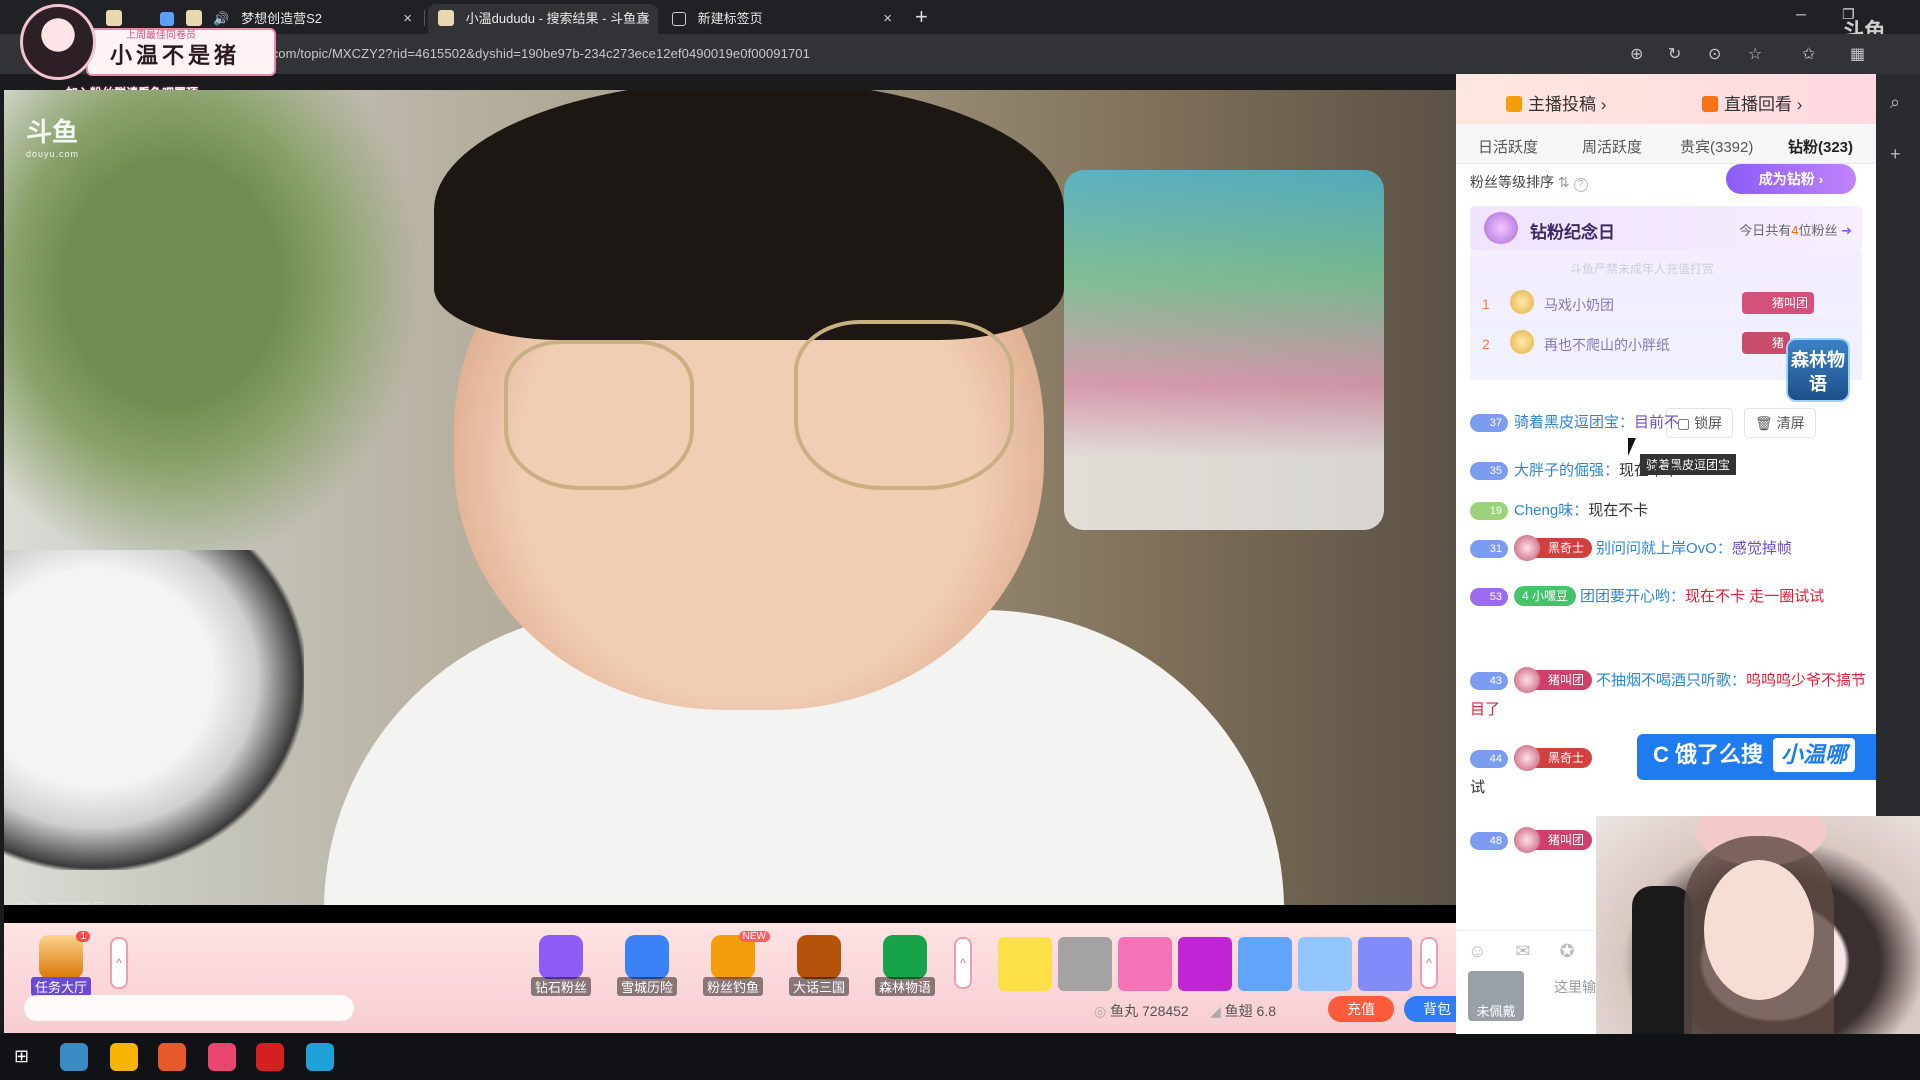  What do you see at coordinates (730, 18) in the screenshot?
I see `tab-title: 新建标签页` at bounding box center [730, 18].